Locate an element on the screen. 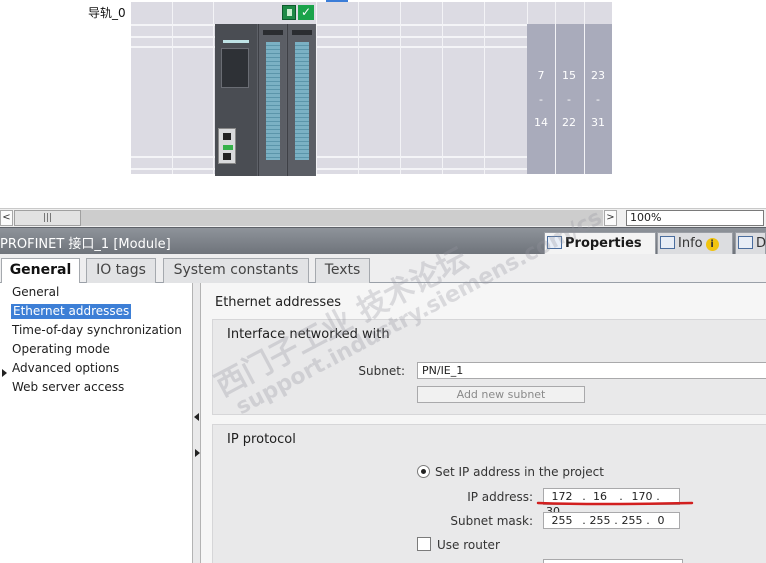 This screenshot has width=766, height=563. add-new-subnet-button: Add new subnet is located at coordinates (501, 394).